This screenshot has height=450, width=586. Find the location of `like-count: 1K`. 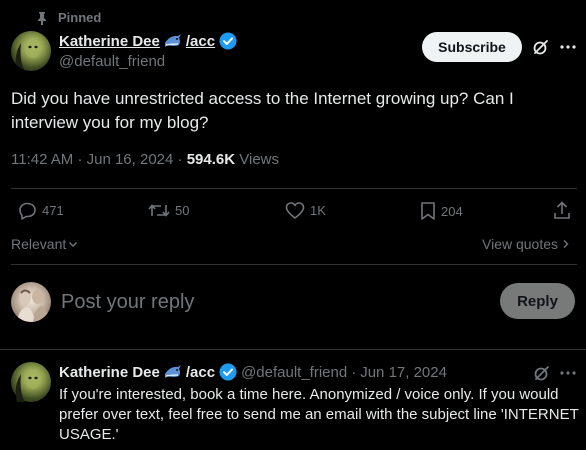

like-count: 1K is located at coordinates (318, 210).